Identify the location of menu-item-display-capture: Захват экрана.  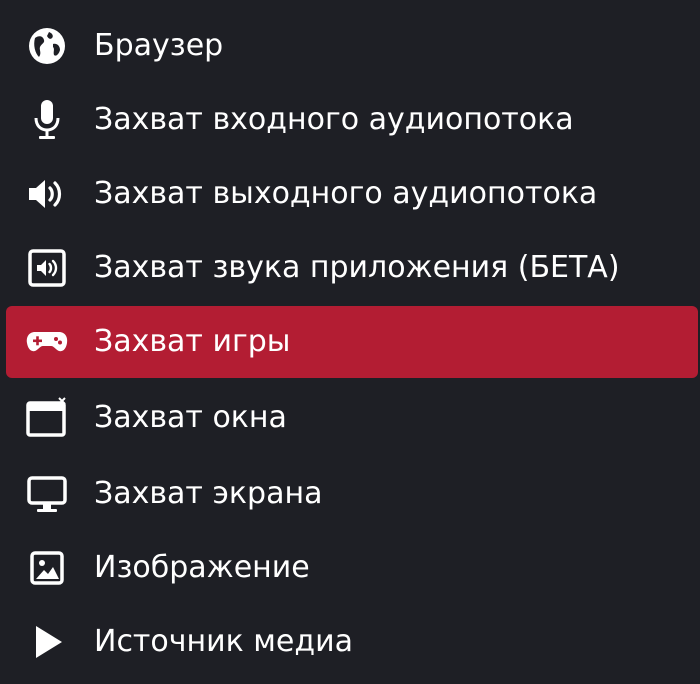
(352, 494).